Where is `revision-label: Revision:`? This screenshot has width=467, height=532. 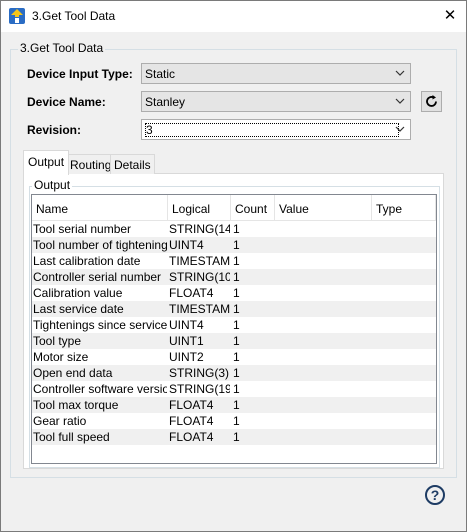 revision-label: Revision: is located at coordinates (54, 130).